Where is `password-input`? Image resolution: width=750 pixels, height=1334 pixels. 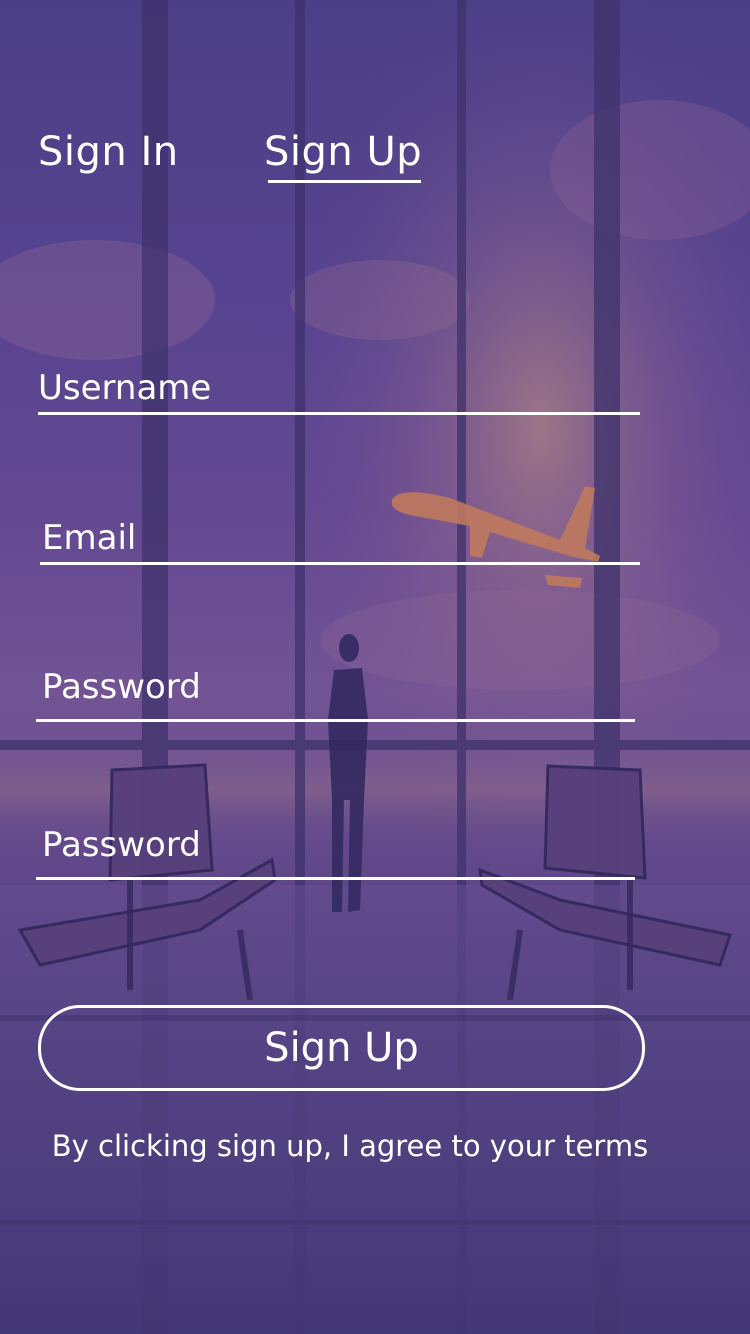 password-input is located at coordinates (338, 687).